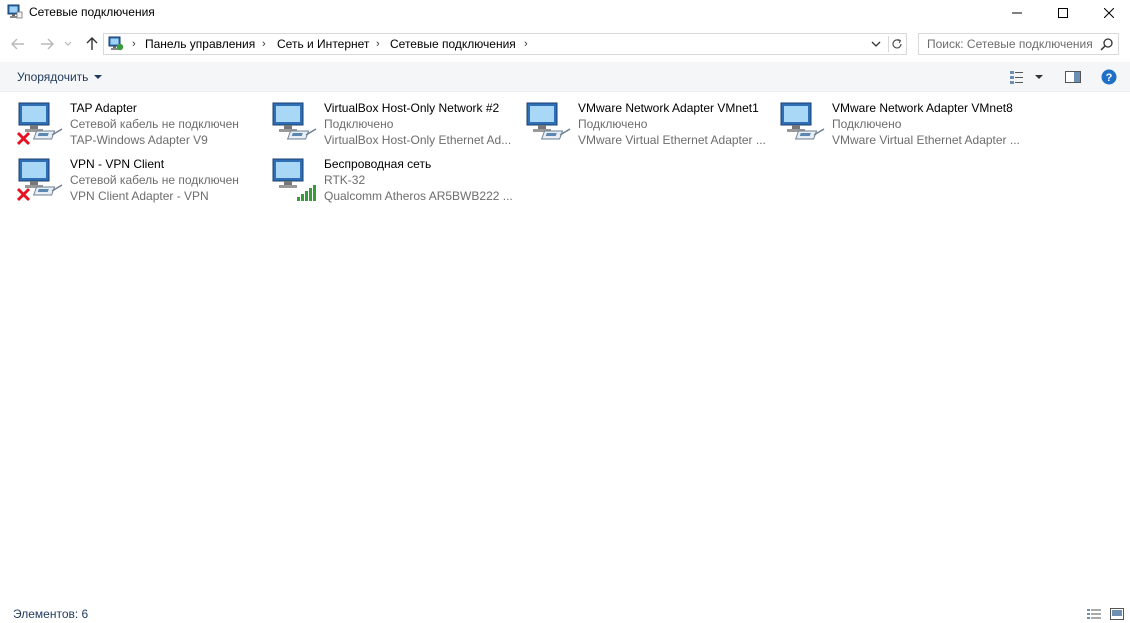 Image resolution: width=1130 pixels, height=623 pixels. What do you see at coordinates (565, 613) in the screenshot?
I see `status-bar: Элементов: 6` at bounding box center [565, 613].